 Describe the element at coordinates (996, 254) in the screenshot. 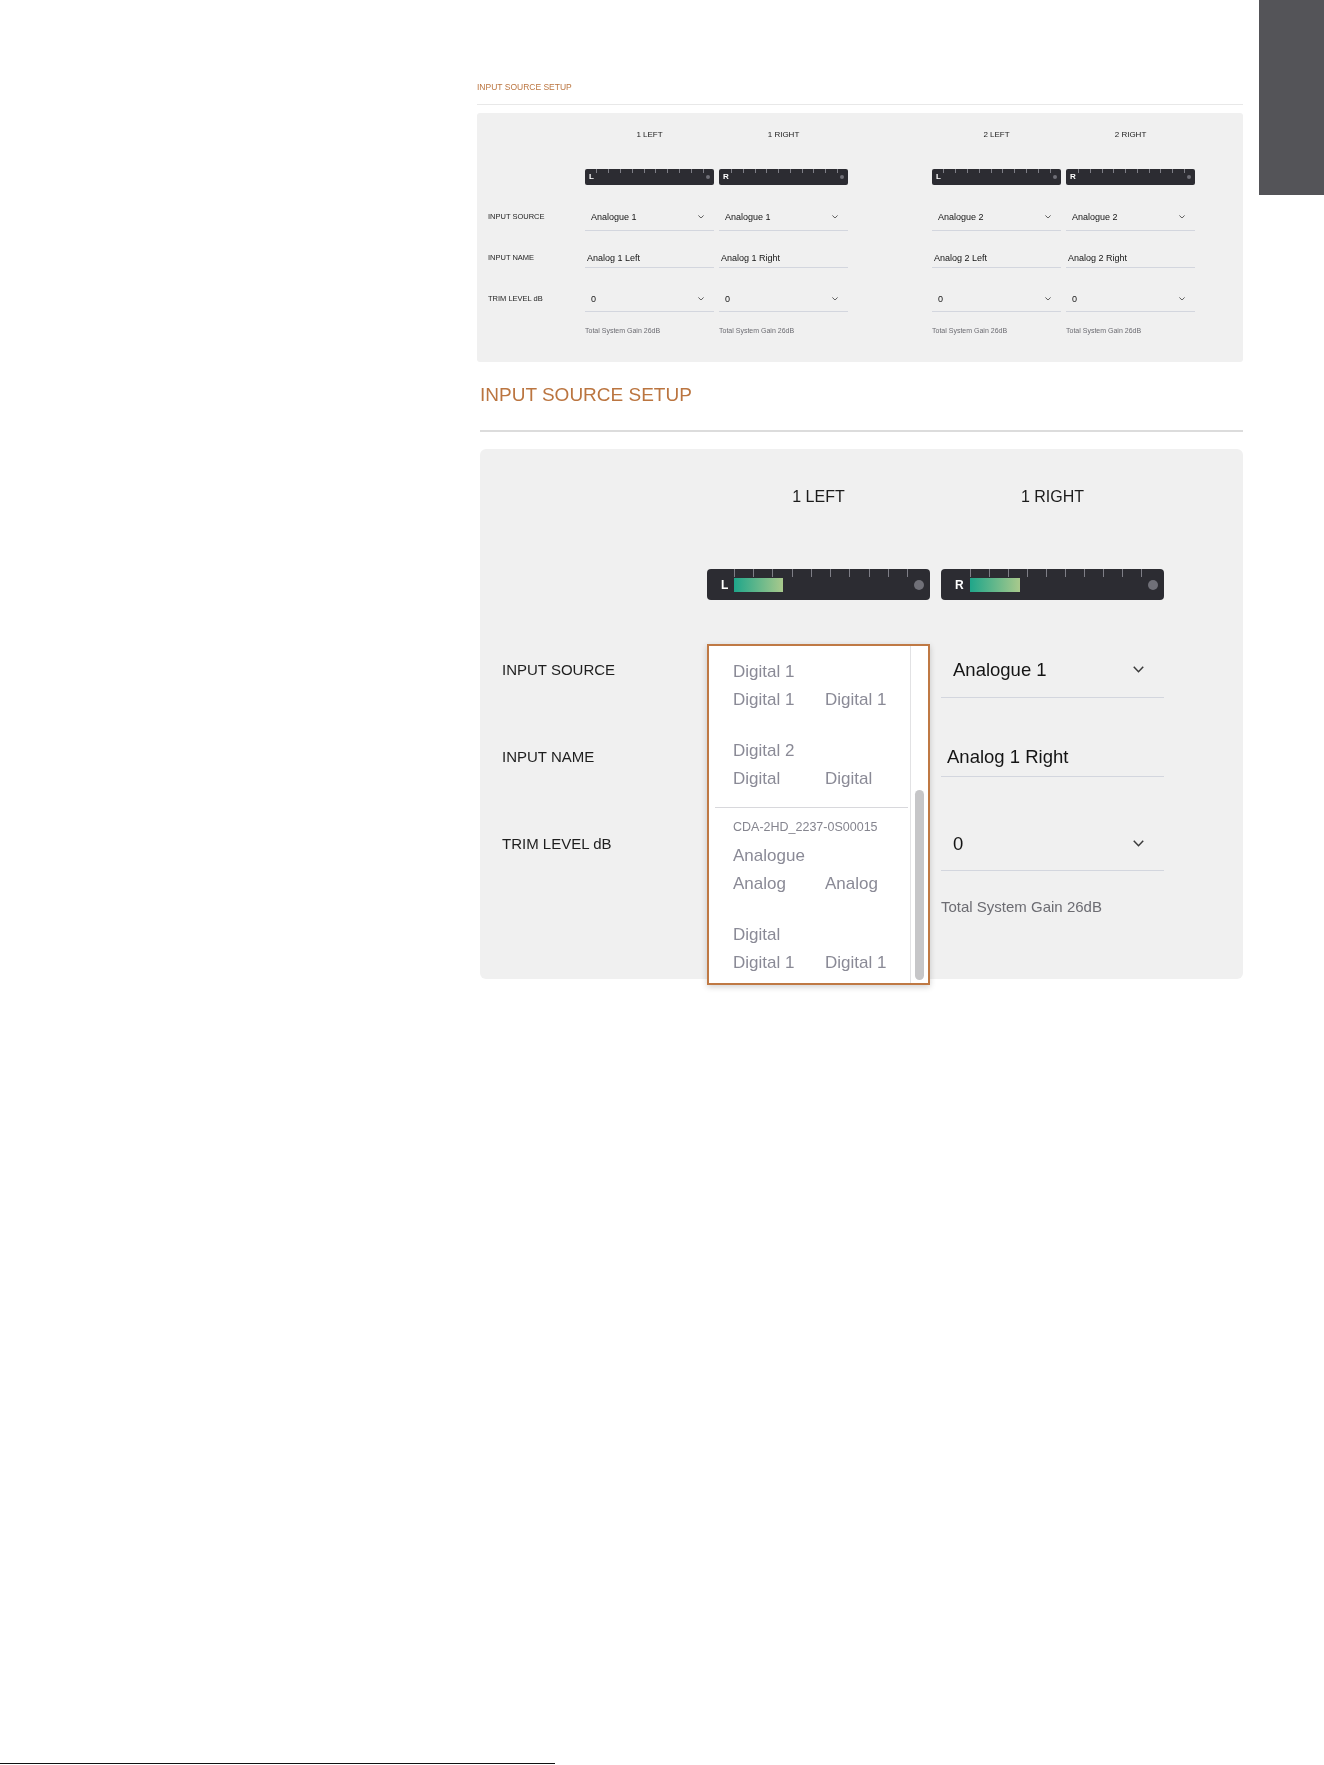

I see `text-field: Analog 2 Left` at that location.